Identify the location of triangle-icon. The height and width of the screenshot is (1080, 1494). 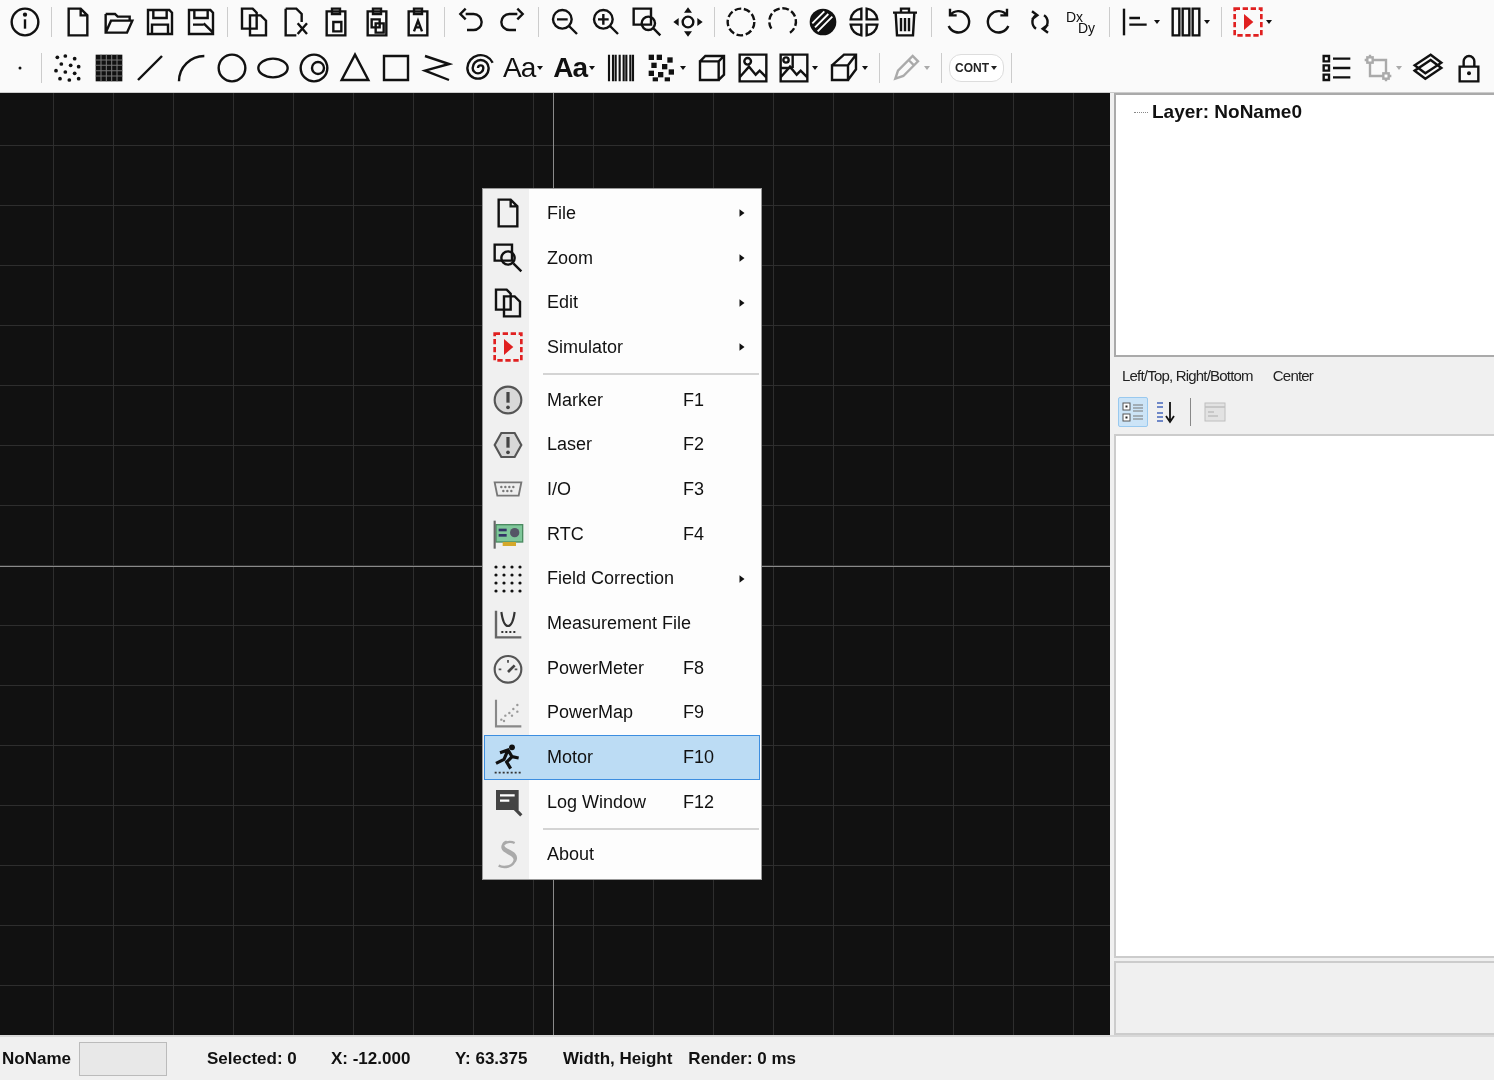
(355, 68).